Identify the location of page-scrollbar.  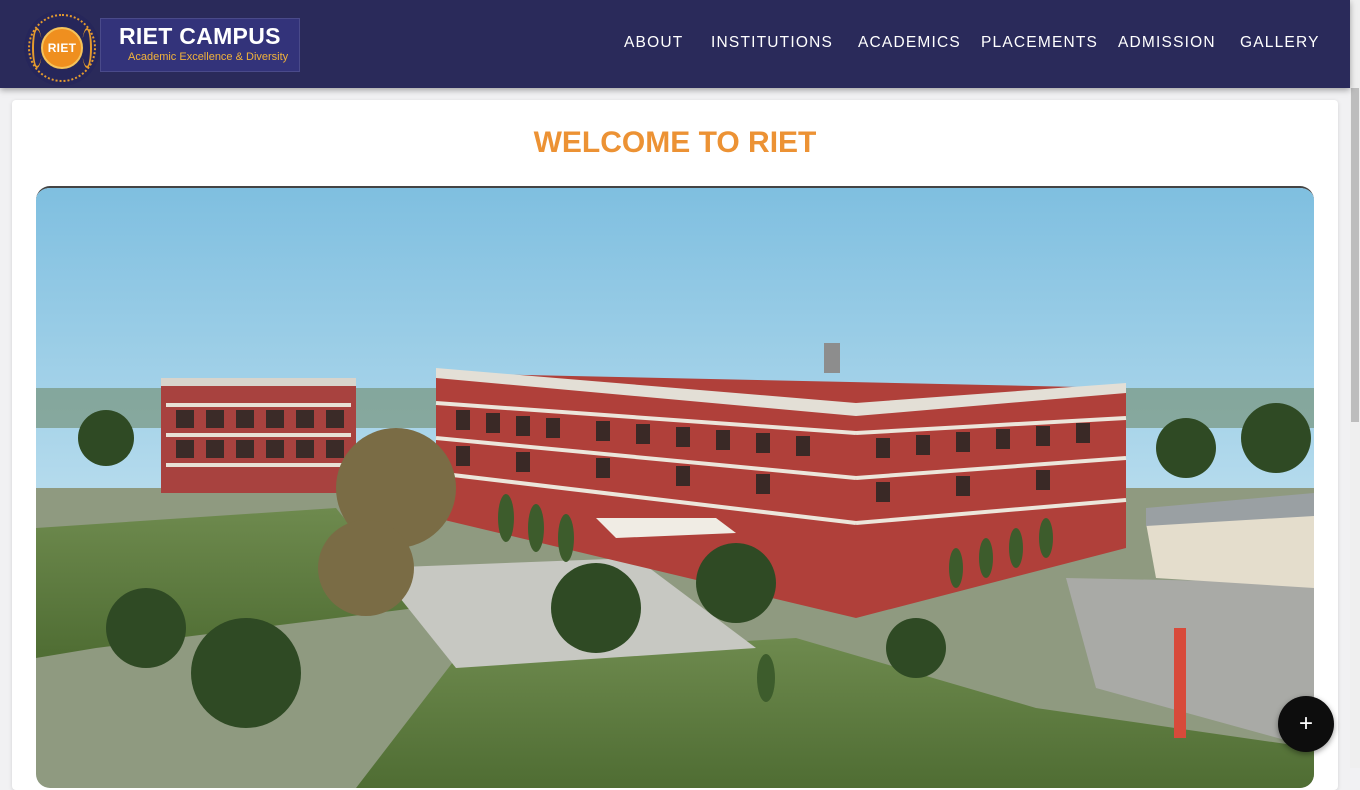
(1355, 384).